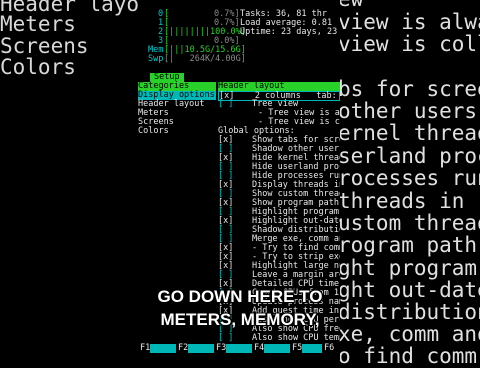 This screenshot has width=480, height=368. What do you see at coordinates (38, 67) in the screenshot?
I see `bg-left-word-4: Colors` at bounding box center [38, 67].